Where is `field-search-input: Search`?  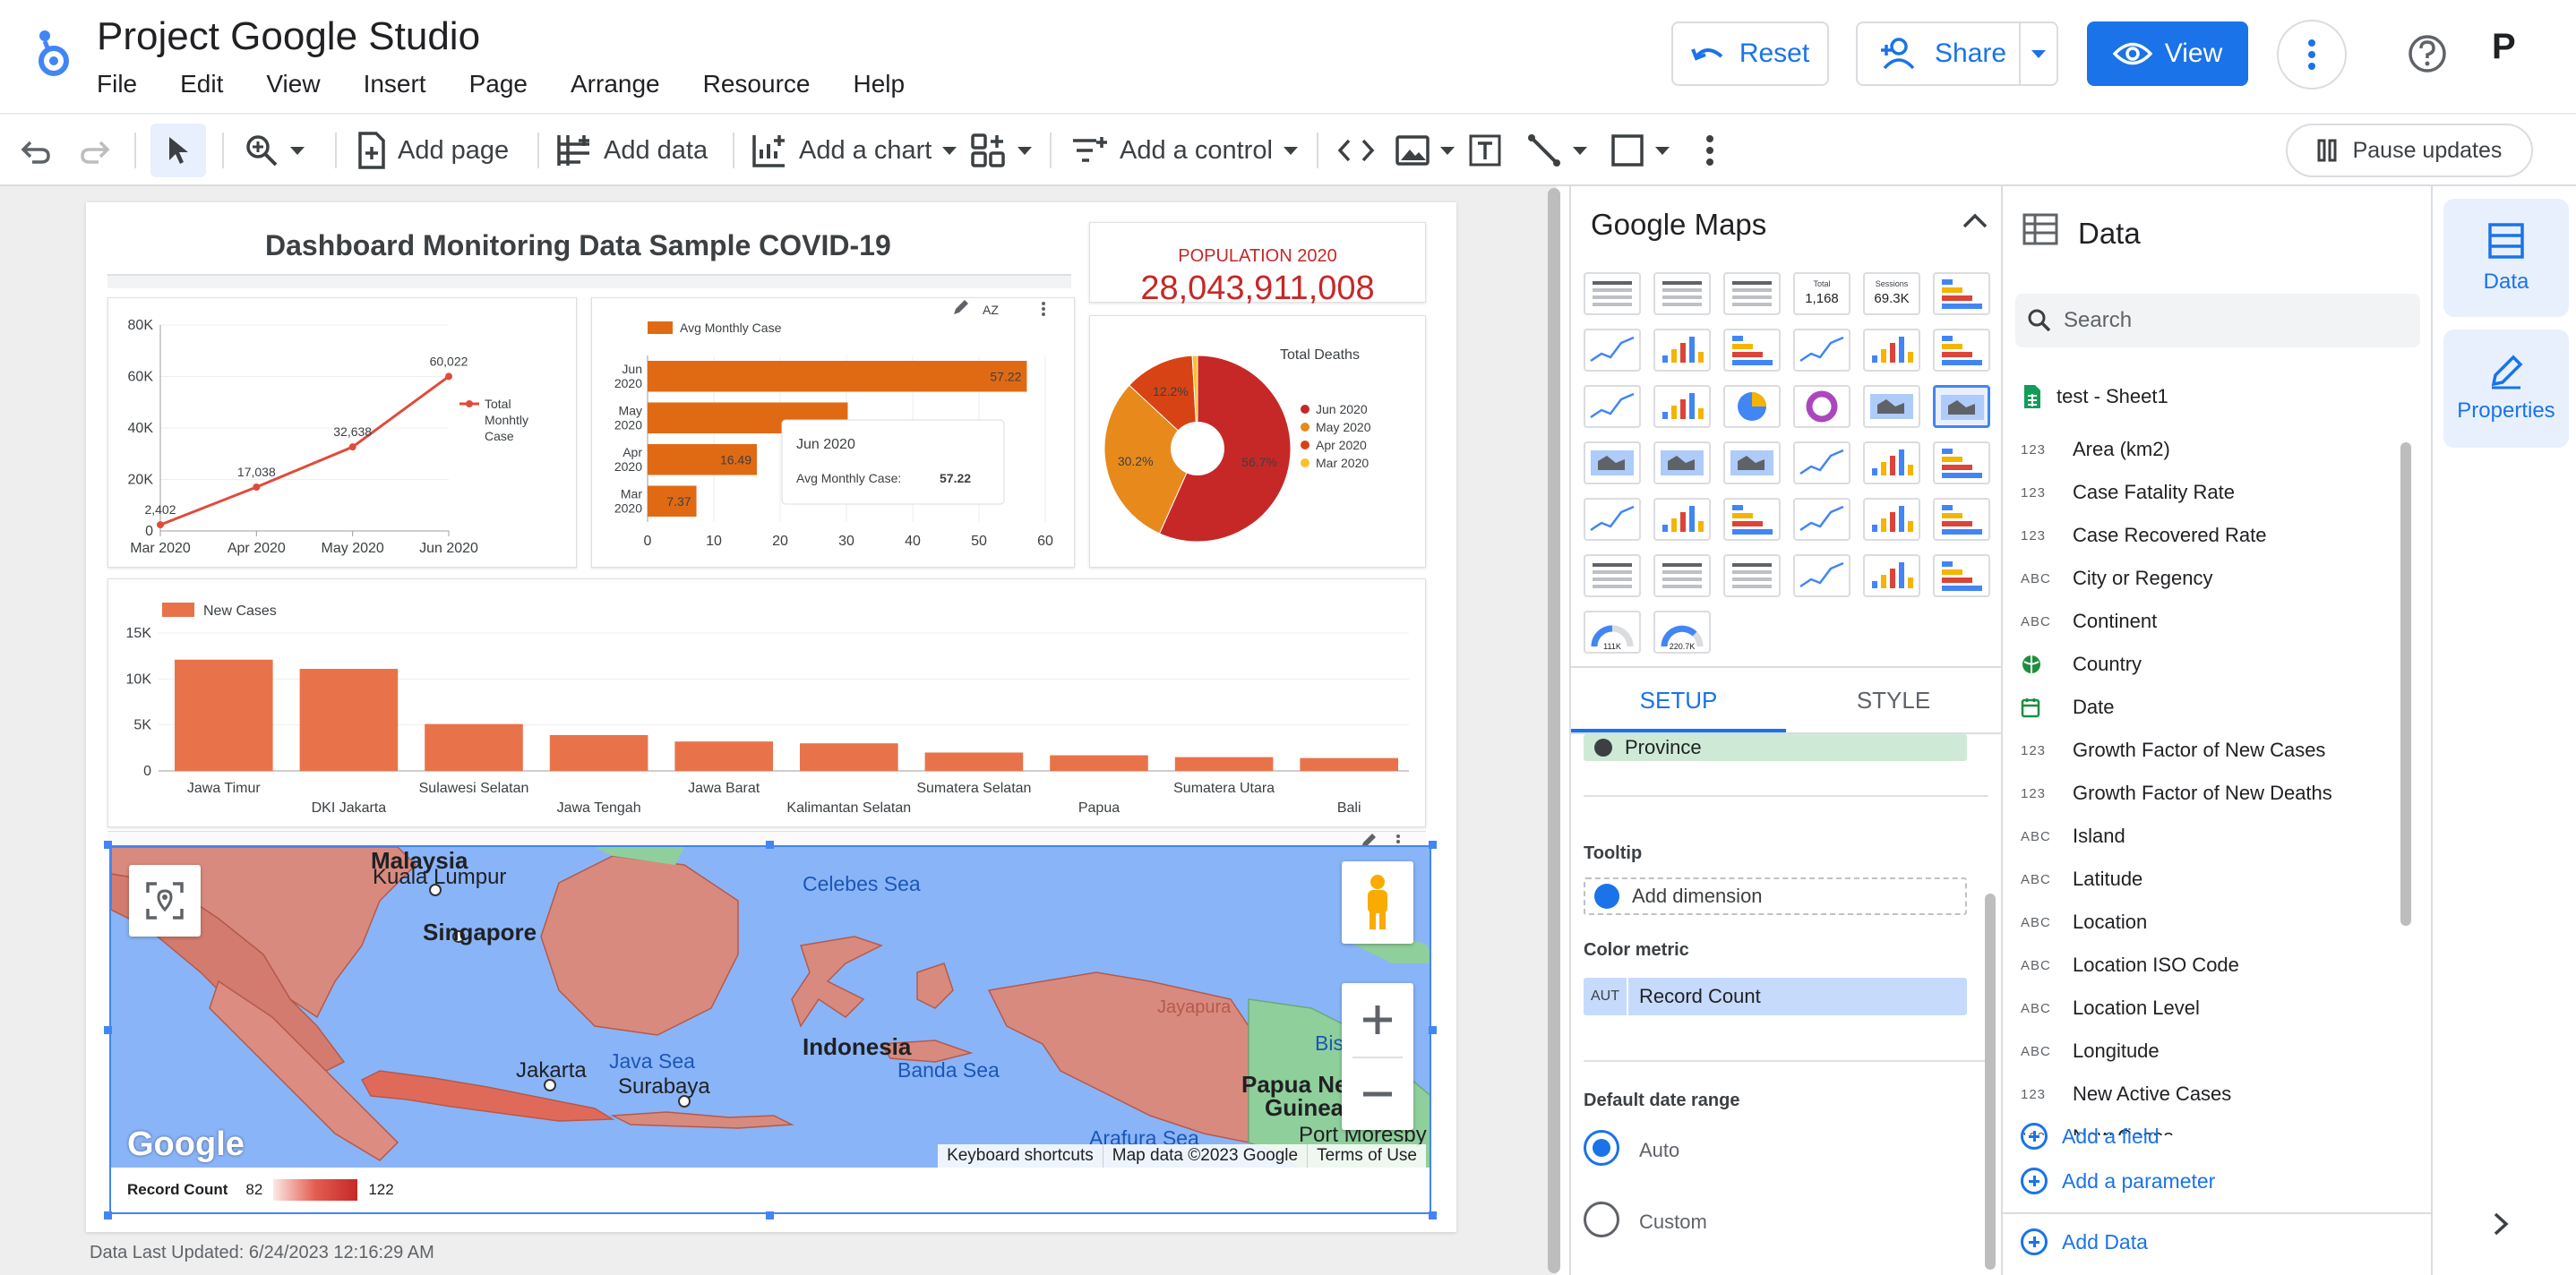 field-search-input: Search is located at coordinates (2217, 320).